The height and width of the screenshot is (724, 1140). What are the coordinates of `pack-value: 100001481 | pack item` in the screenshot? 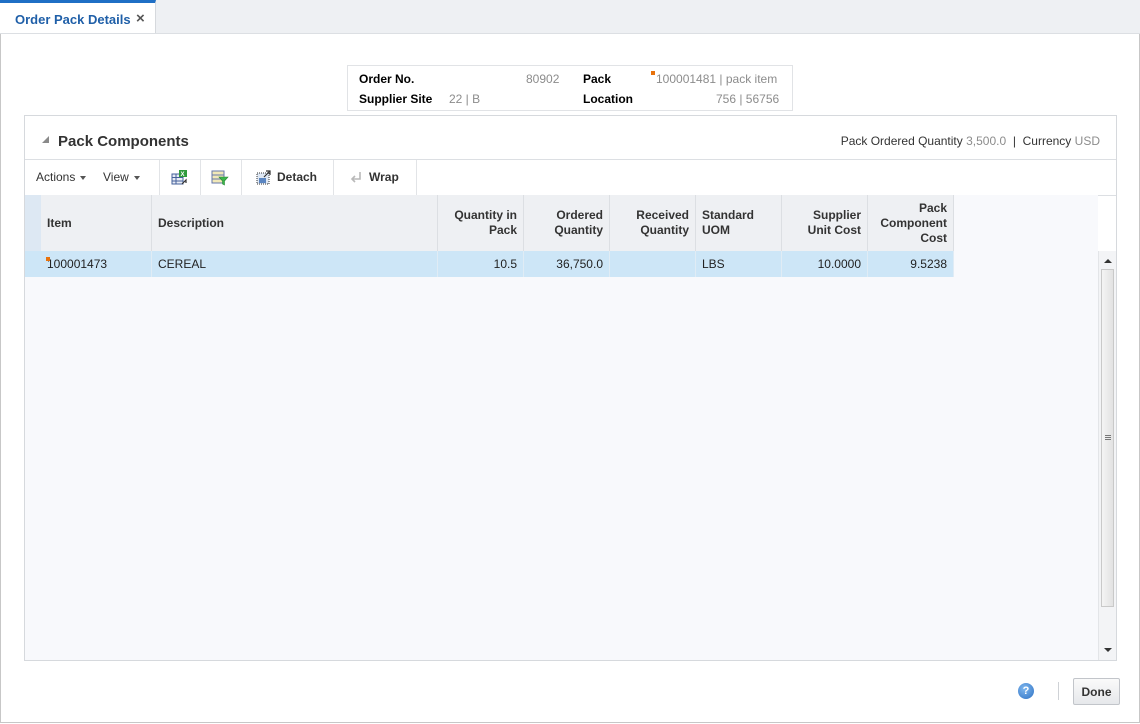 It's located at (717, 79).